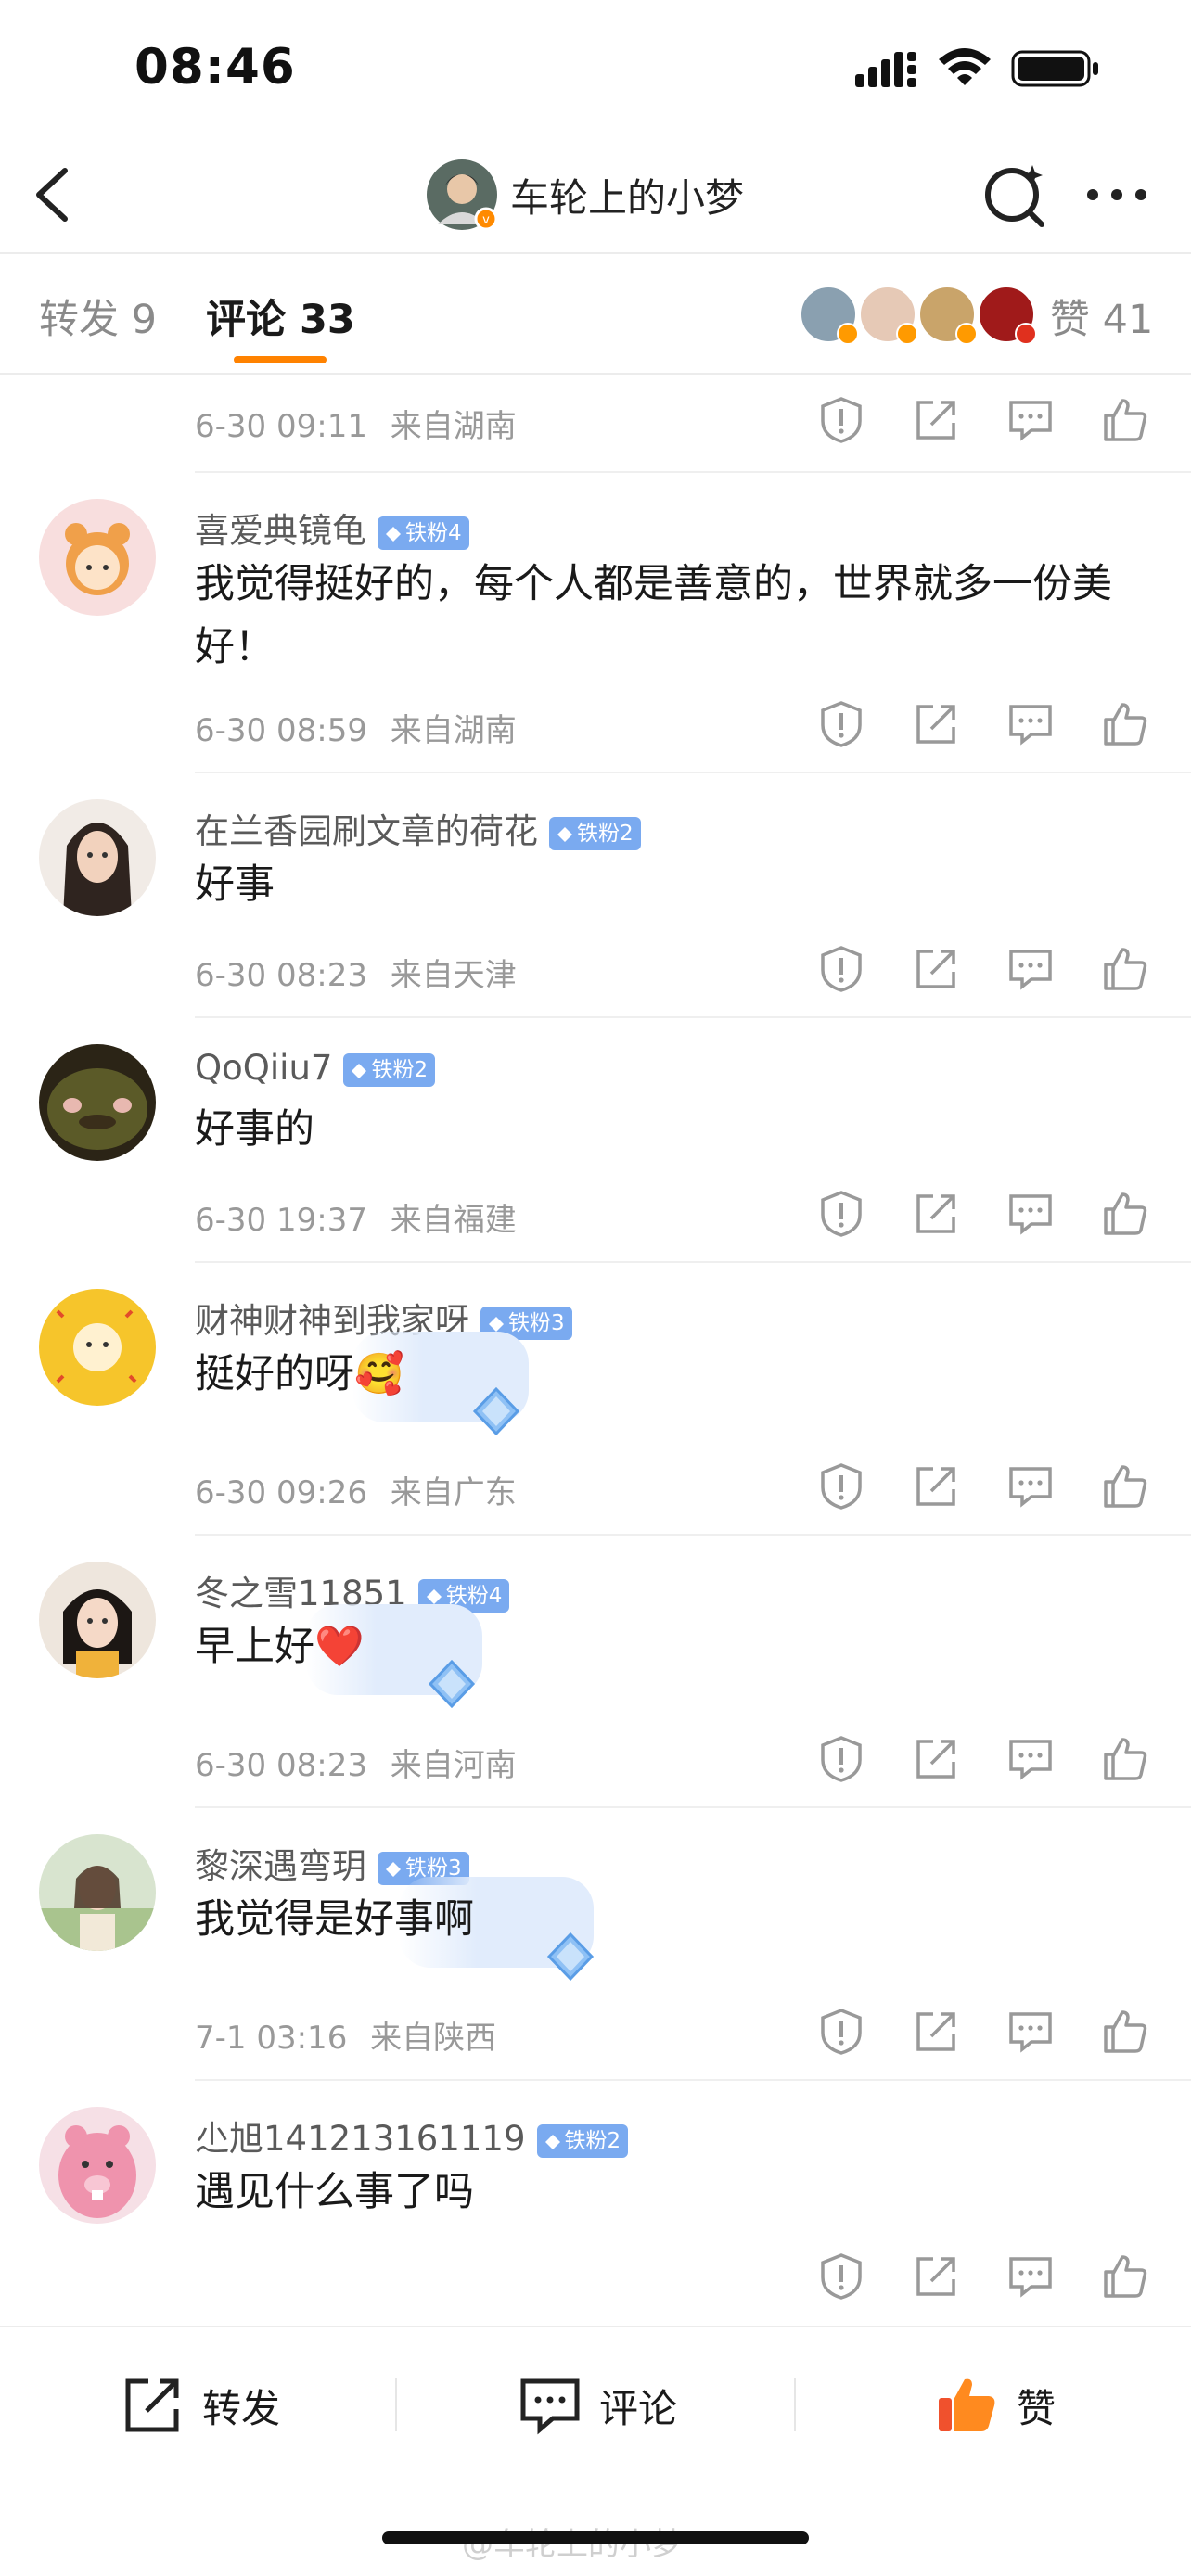 This screenshot has height=2576, width=1191. I want to click on comment-text: 好事的, so click(254, 1129).